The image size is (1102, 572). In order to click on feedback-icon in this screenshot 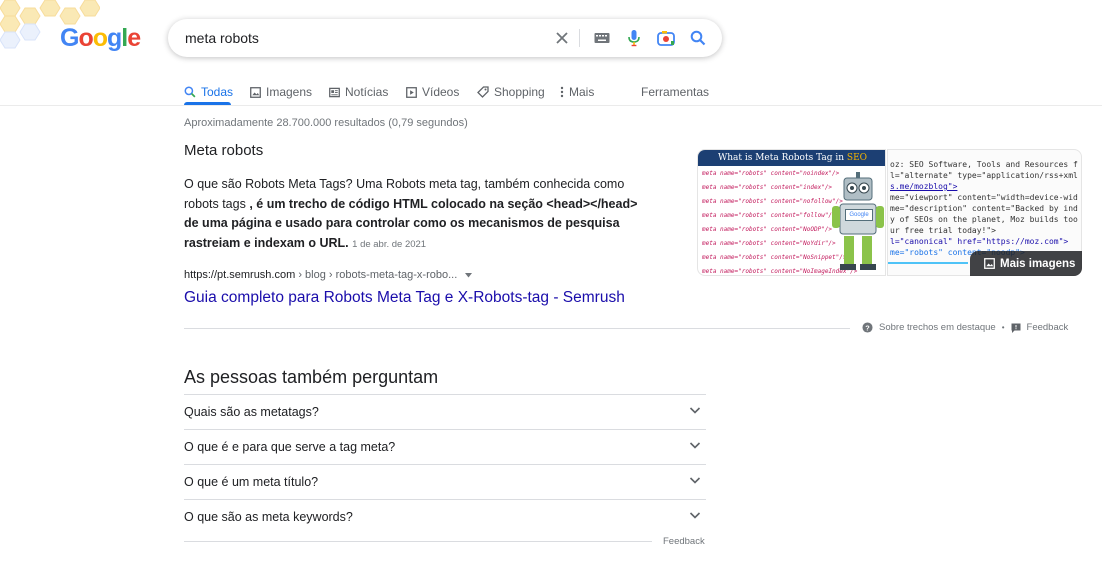, I will do `click(1016, 328)`.